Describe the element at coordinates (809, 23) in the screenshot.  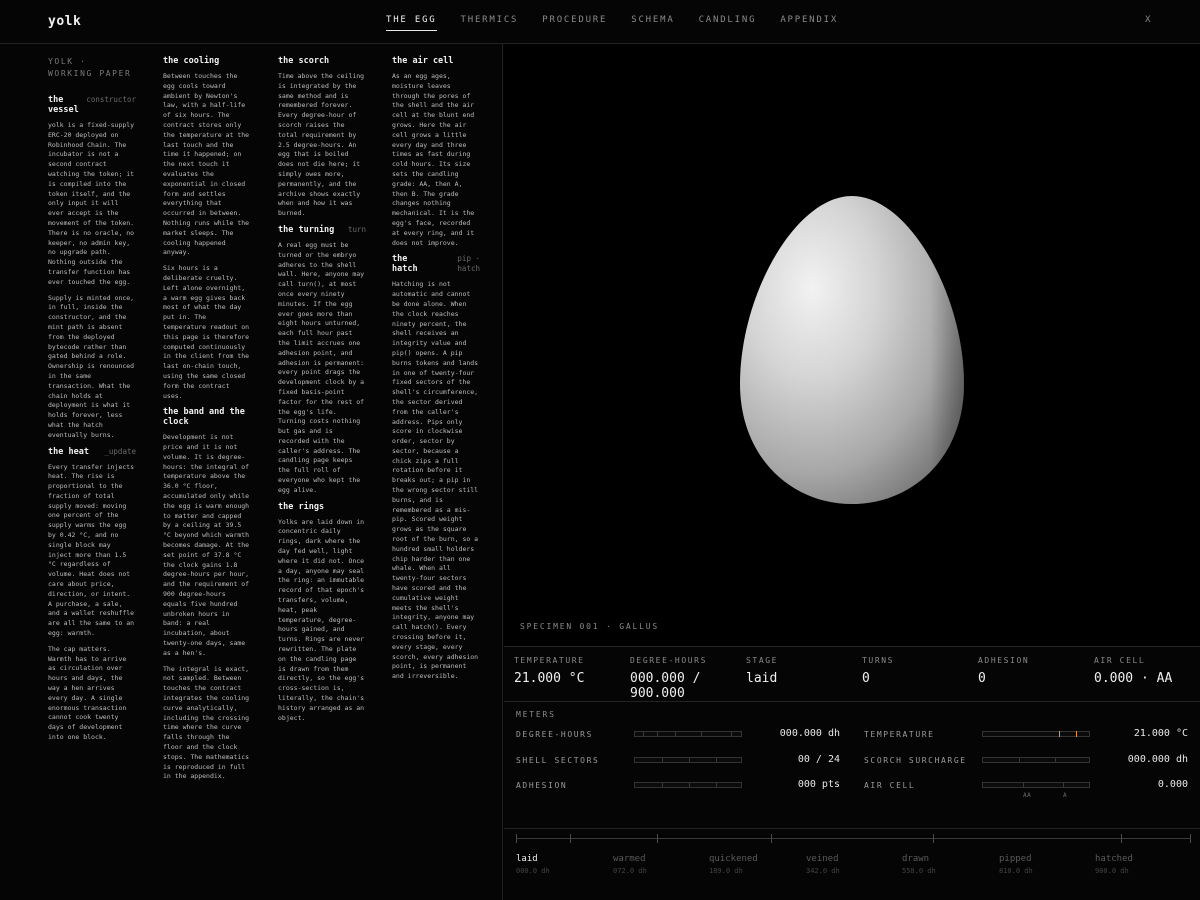
I see `nav-appendix: APPENDIX` at that location.